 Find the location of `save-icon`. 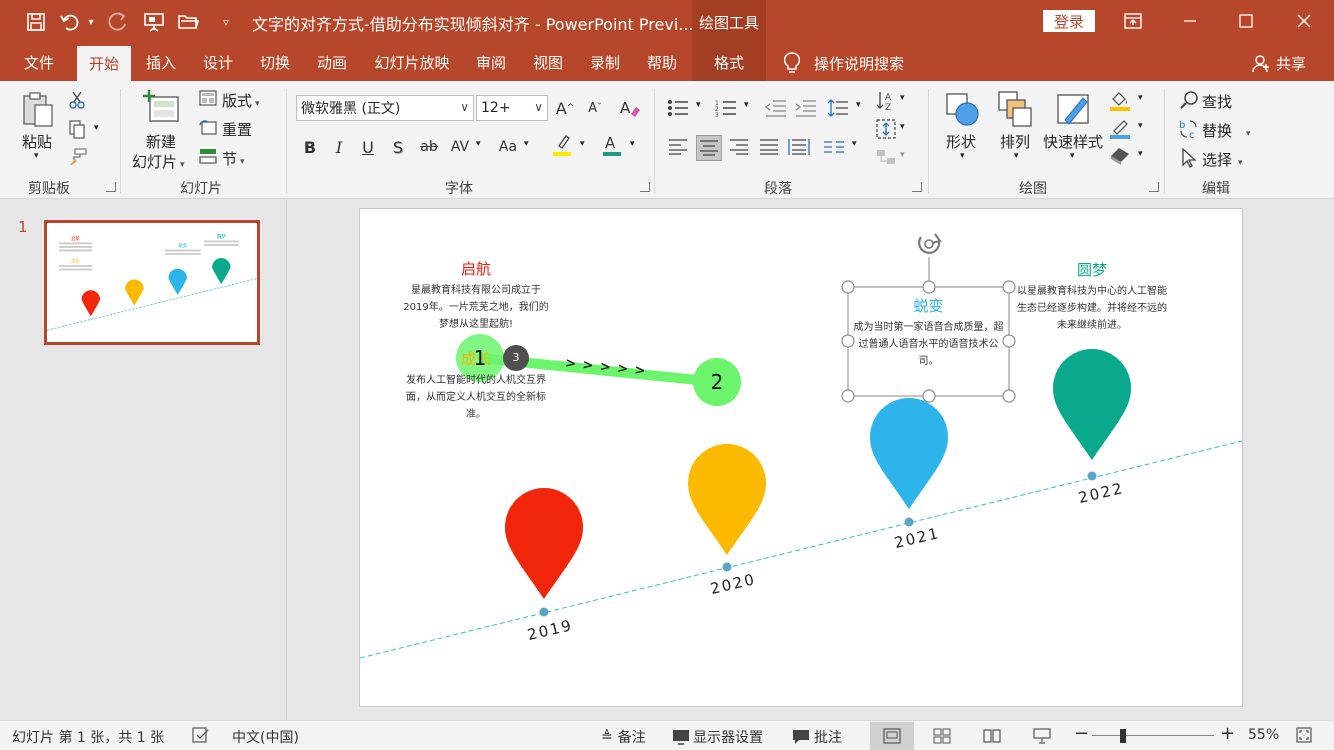

save-icon is located at coordinates (36, 22).